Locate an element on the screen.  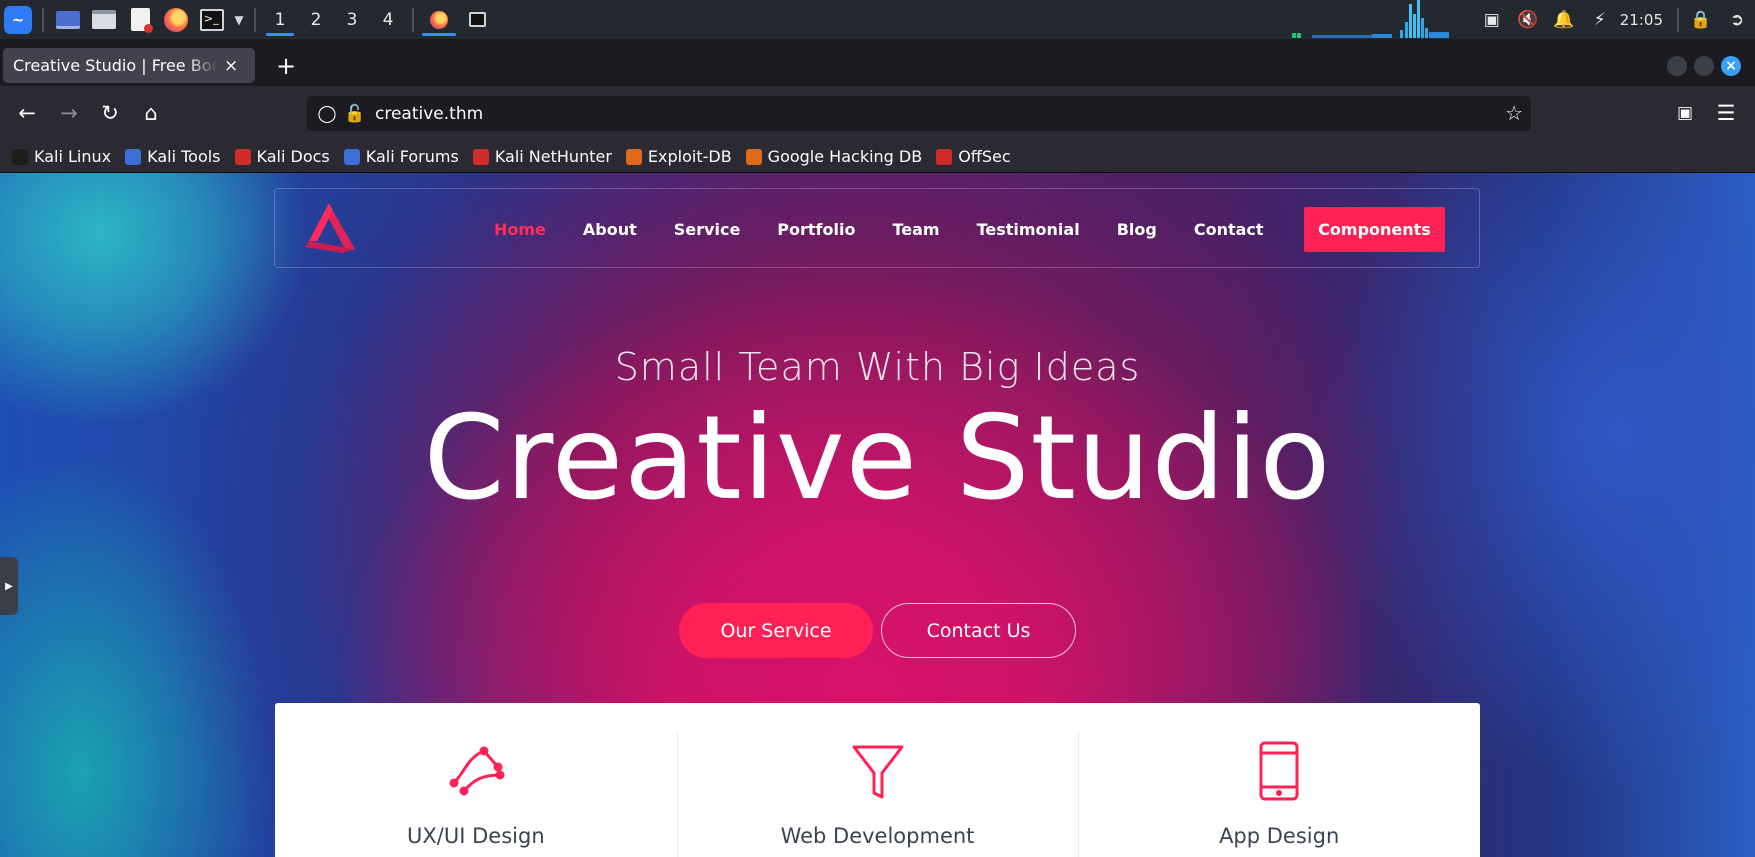
bookmark-label: Kali NetHunter is located at coordinates (553, 156).